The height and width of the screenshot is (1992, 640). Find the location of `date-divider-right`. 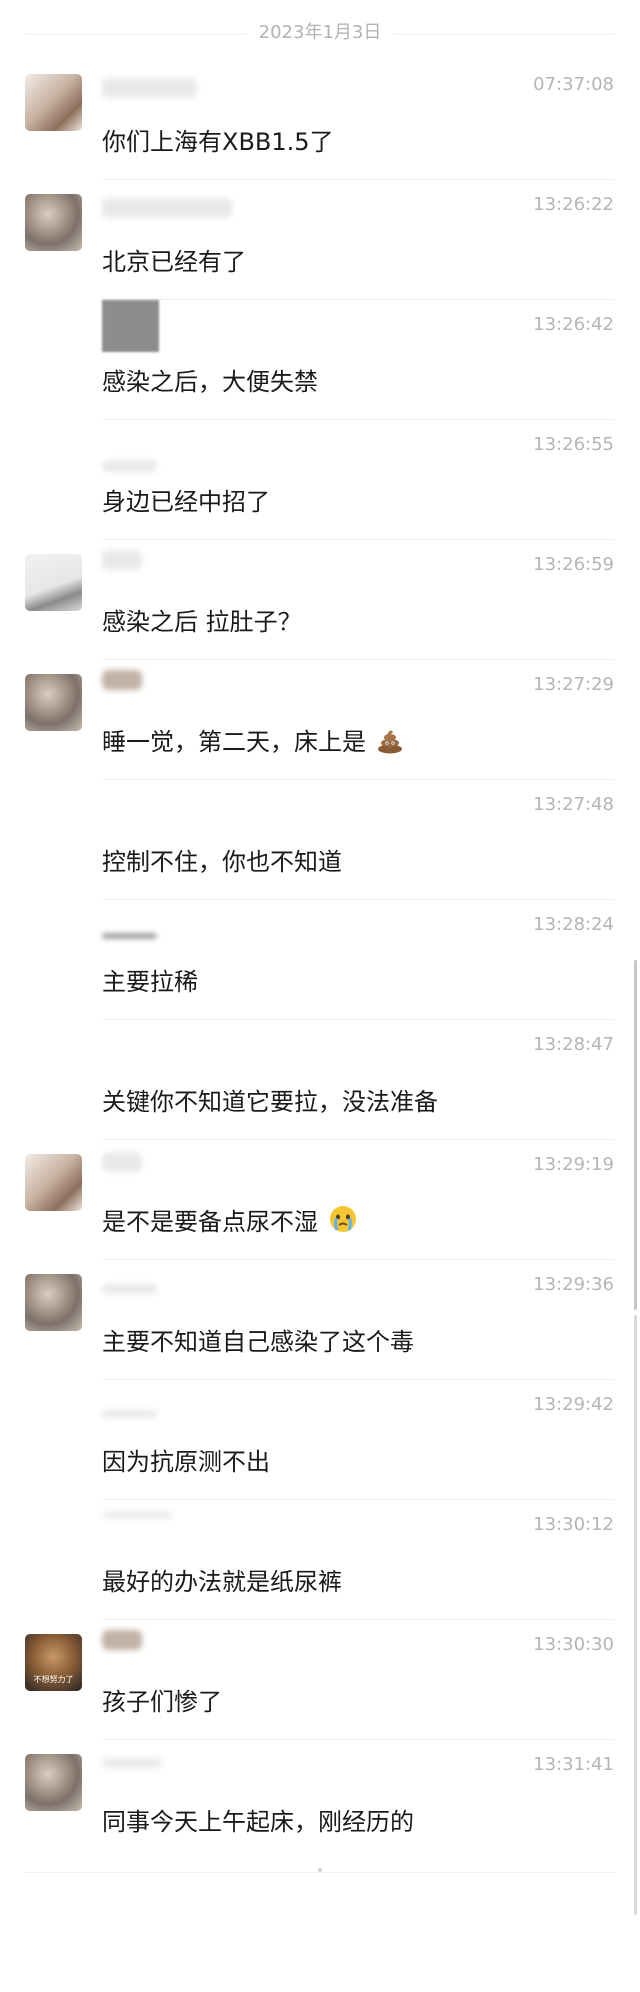

date-divider-right is located at coordinates (504, 34).